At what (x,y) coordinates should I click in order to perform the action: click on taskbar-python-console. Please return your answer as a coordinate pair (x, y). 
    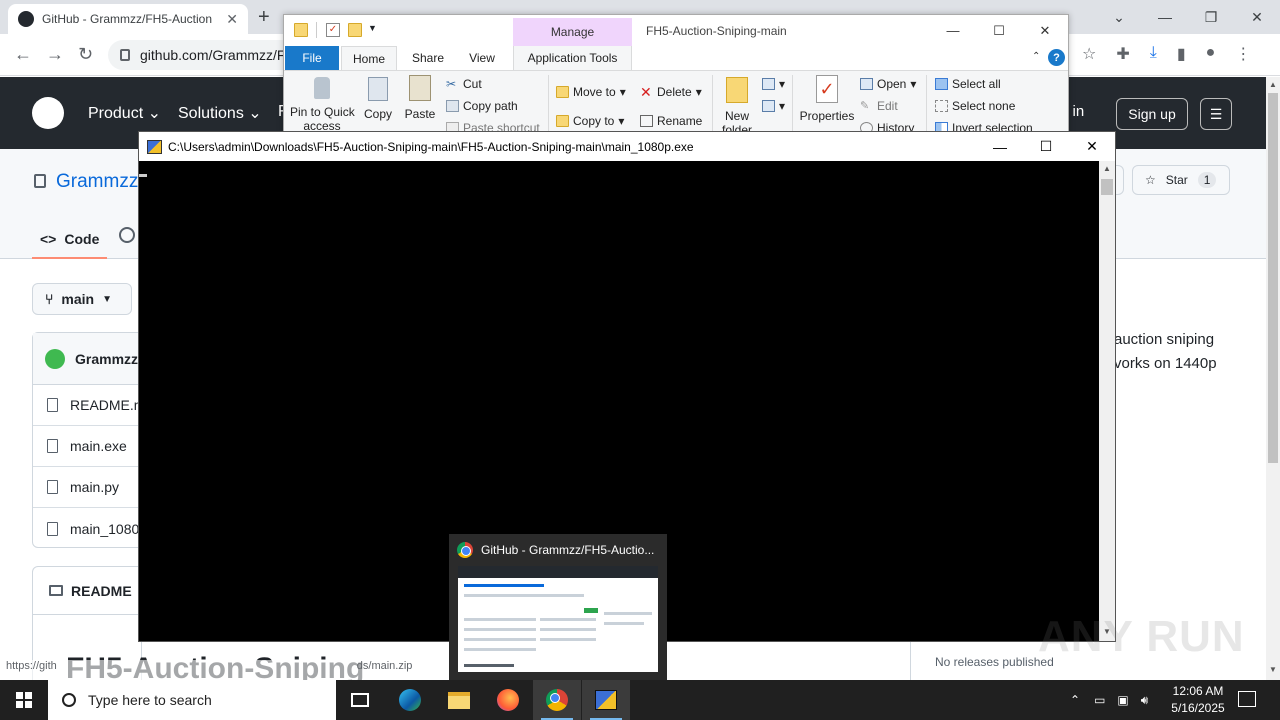
    Looking at the image, I should click on (606, 700).